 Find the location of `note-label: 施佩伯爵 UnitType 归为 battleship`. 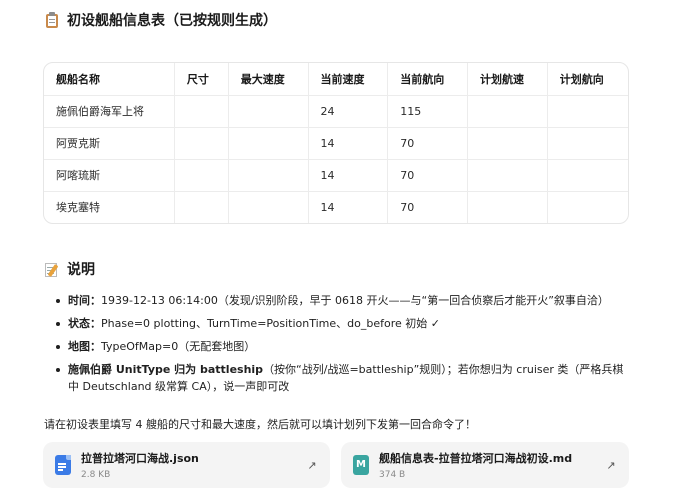

note-label: 施佩伯爵 UnitType 归为 battleship is located at coordinates (166, 369).